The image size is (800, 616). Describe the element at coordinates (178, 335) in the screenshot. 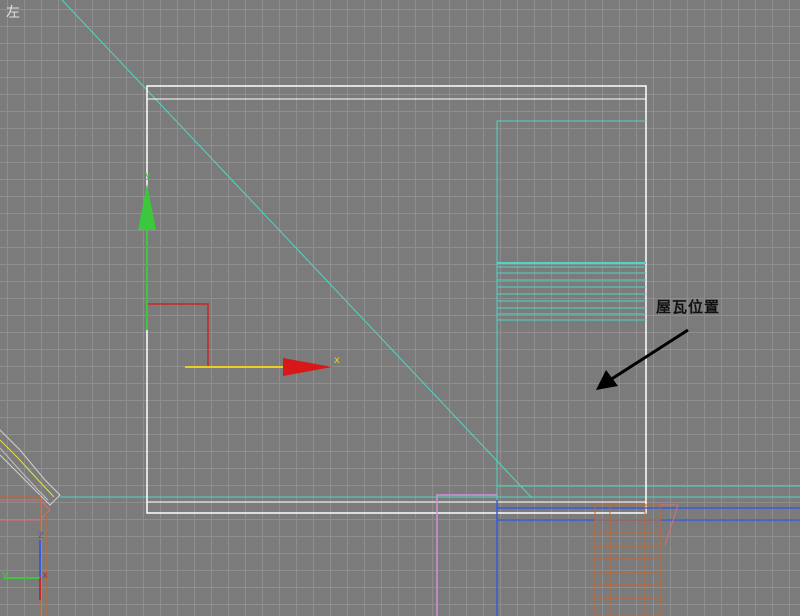

I see `gizmo-plane-handle` at that location.